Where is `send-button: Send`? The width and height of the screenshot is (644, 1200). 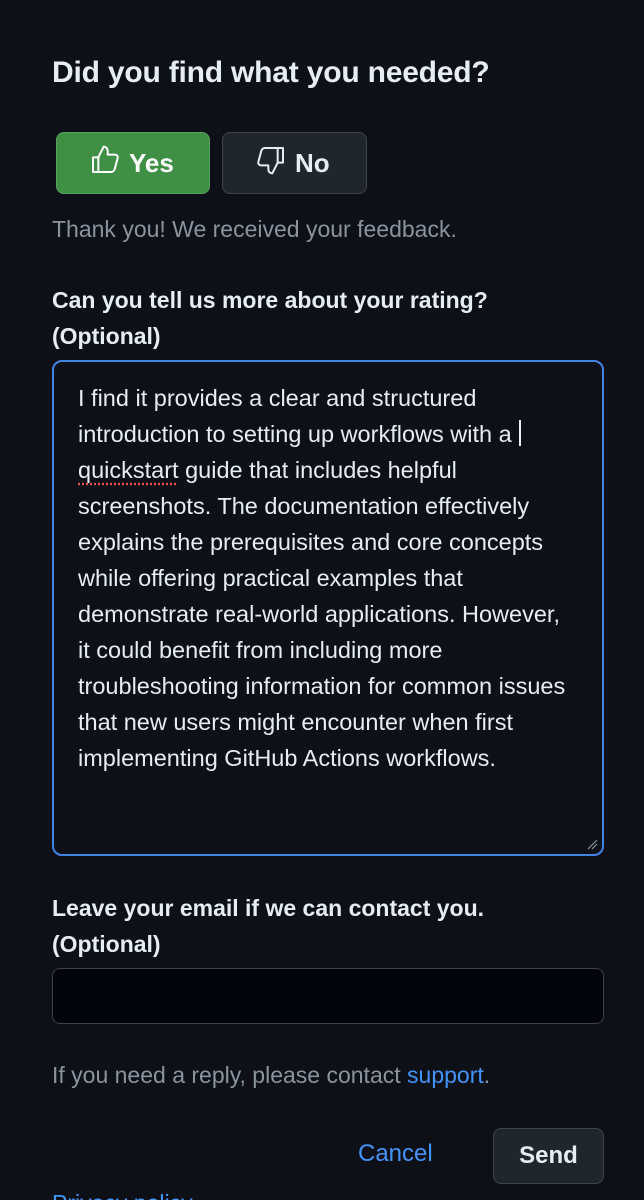 send-button: Send is located at coordinates (548, 1156).